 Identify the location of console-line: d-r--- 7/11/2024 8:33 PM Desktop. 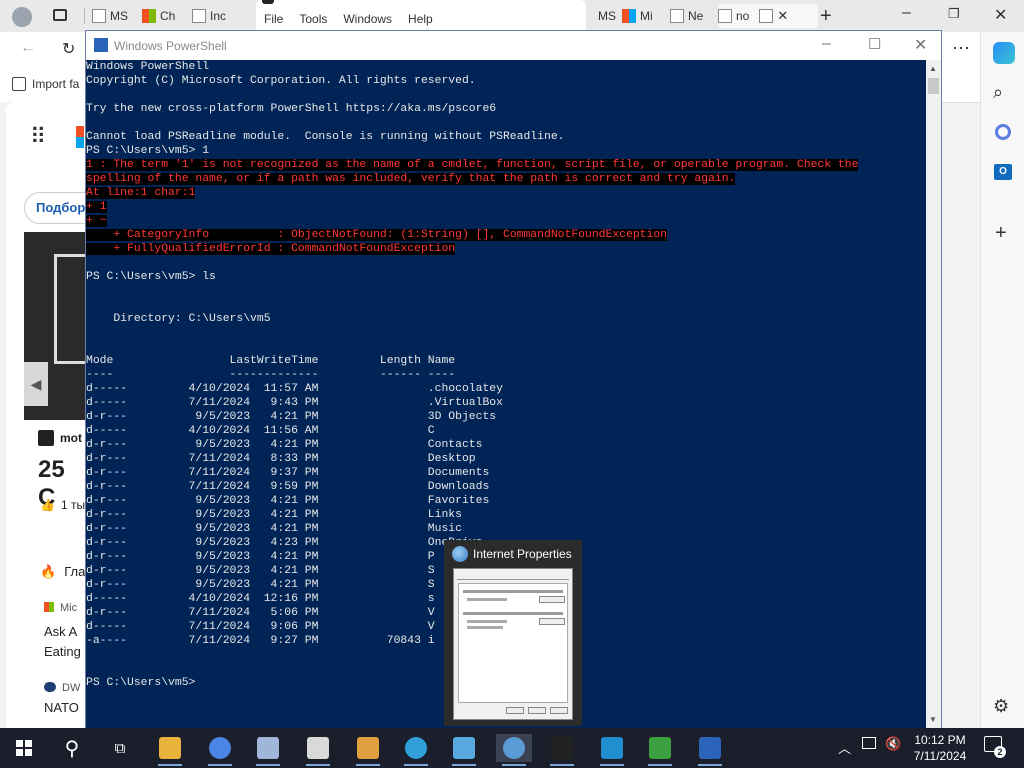
(281, 459).